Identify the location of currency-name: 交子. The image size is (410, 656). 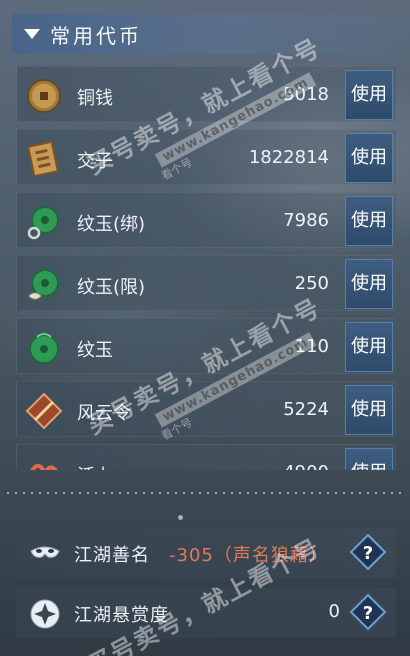
(95, 161).